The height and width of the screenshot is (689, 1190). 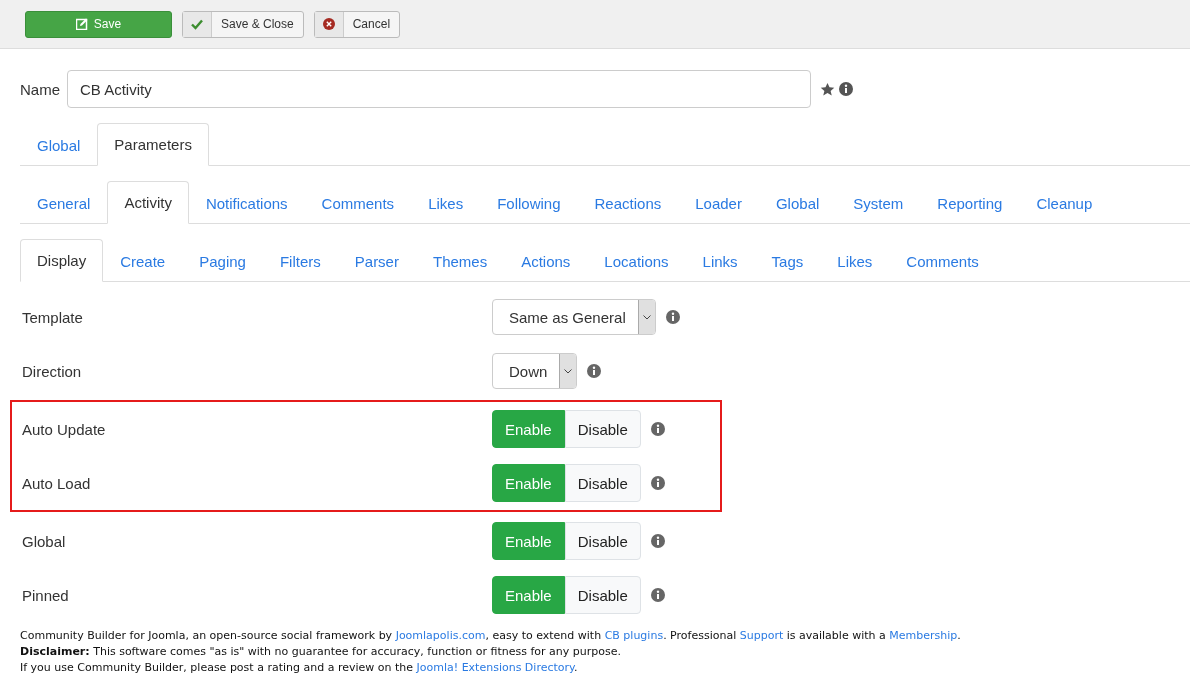 What do you see at coordinates (81, 24) in the screenshot?
I see `edit-icon` at bounding box center [81, 24].